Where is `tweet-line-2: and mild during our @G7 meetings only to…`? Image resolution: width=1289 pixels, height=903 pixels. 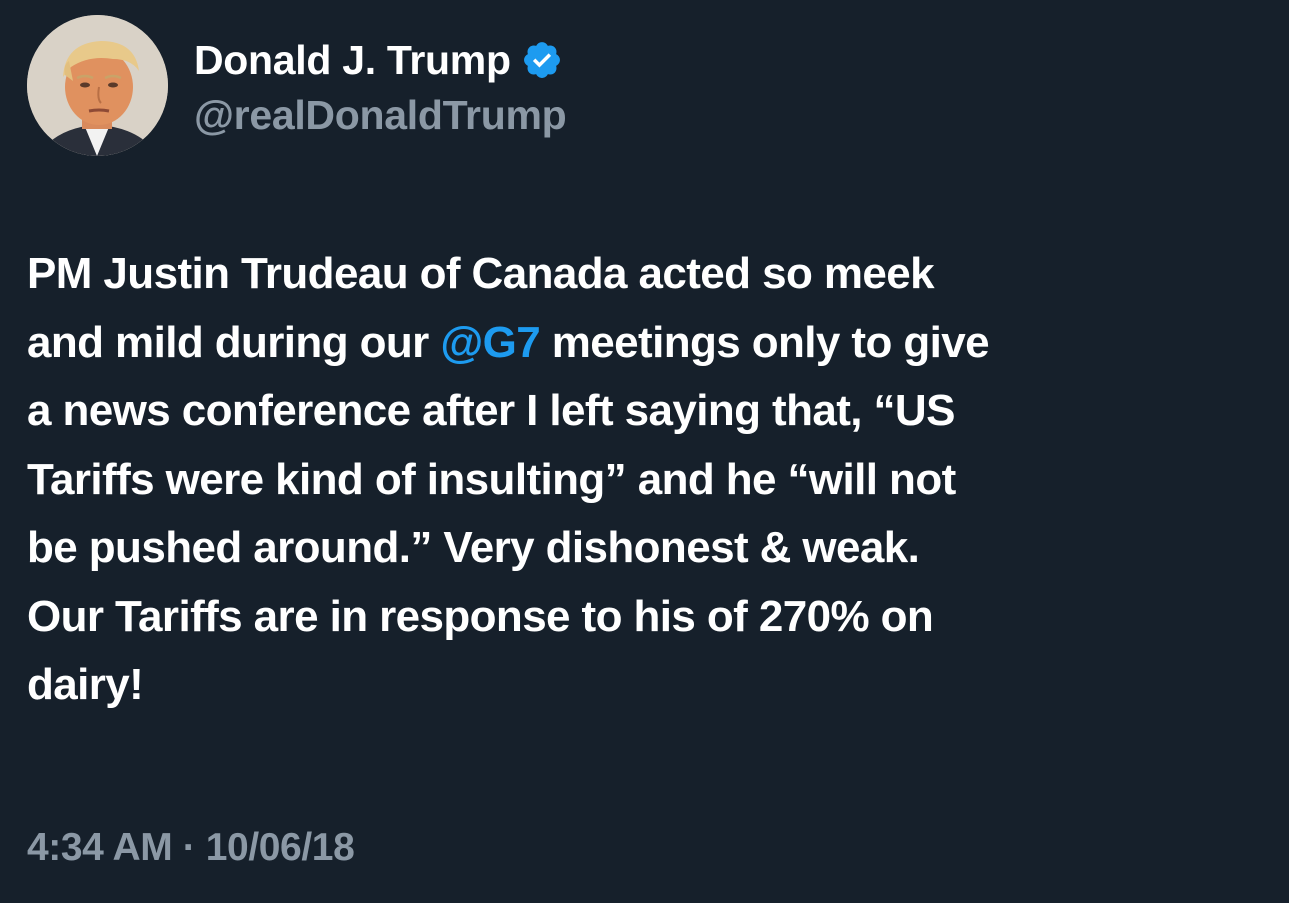 tweet-line-2: and mild during our @G7 meetings only to… is located at coordinates (642, 343).